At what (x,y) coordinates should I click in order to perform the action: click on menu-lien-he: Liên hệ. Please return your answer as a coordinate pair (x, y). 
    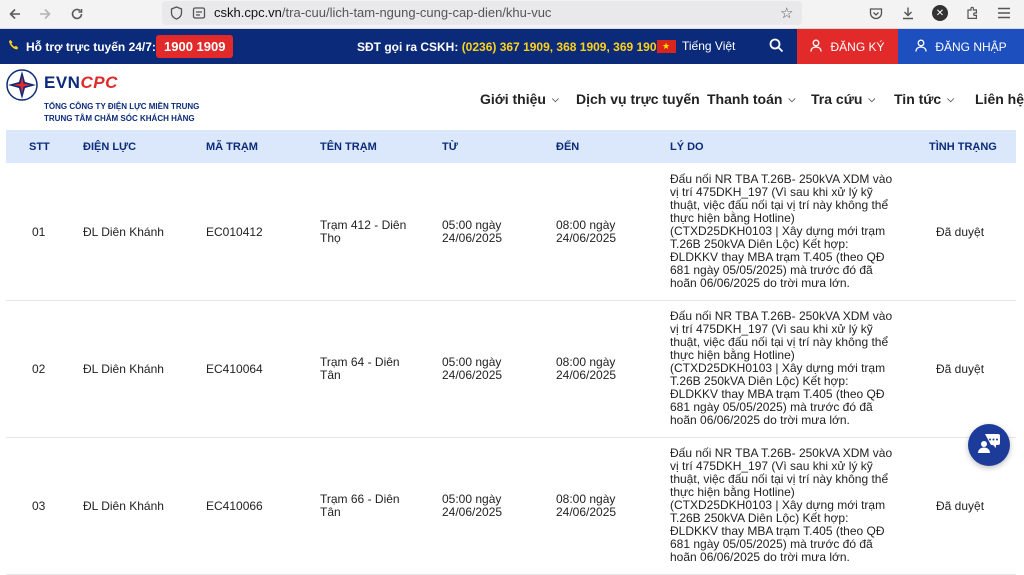
    Looking at the image, I should click on (999, 99).